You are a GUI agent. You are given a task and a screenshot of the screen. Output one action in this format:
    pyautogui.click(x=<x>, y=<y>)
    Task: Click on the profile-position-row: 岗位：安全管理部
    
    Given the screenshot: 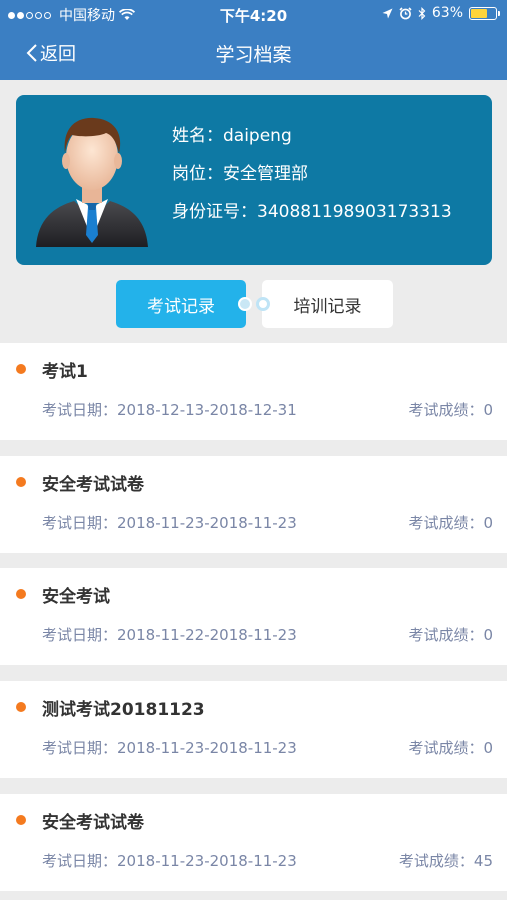 What is the action you would take?
    pyautogui.click(x=312, y=174)
    